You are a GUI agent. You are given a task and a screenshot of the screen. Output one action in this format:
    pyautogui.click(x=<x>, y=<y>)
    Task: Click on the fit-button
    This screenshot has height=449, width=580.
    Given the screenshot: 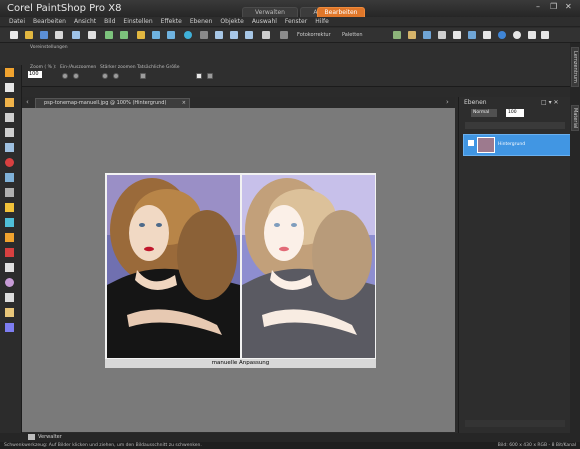 What is the action you would take?
    pyautogui.click(x=199, y=76)
    